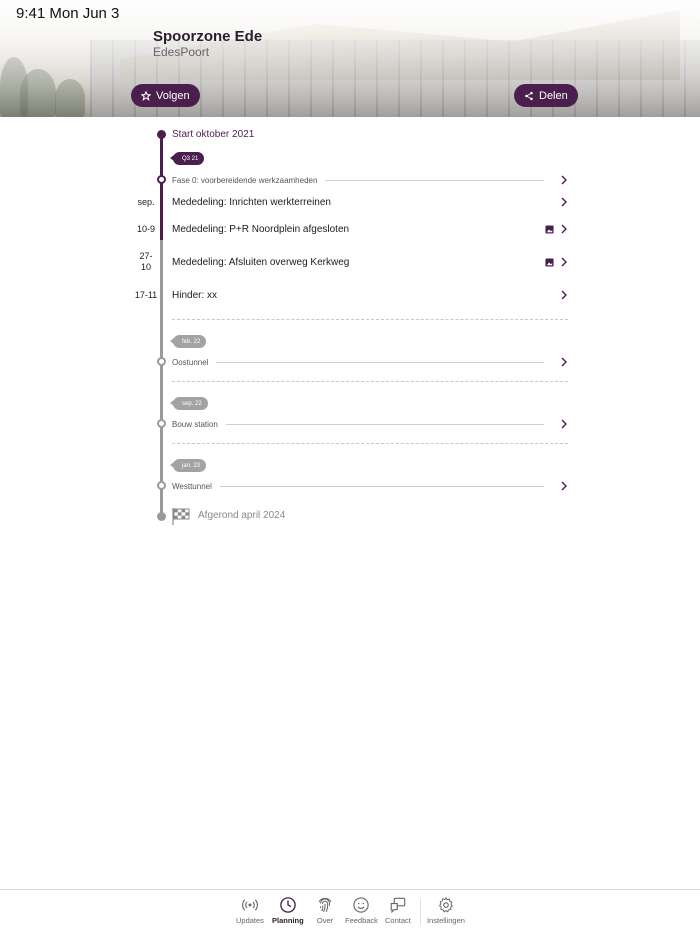 The height and width of the screenshot is (934, 700). I want to click on star-icon, so click(146, 95).